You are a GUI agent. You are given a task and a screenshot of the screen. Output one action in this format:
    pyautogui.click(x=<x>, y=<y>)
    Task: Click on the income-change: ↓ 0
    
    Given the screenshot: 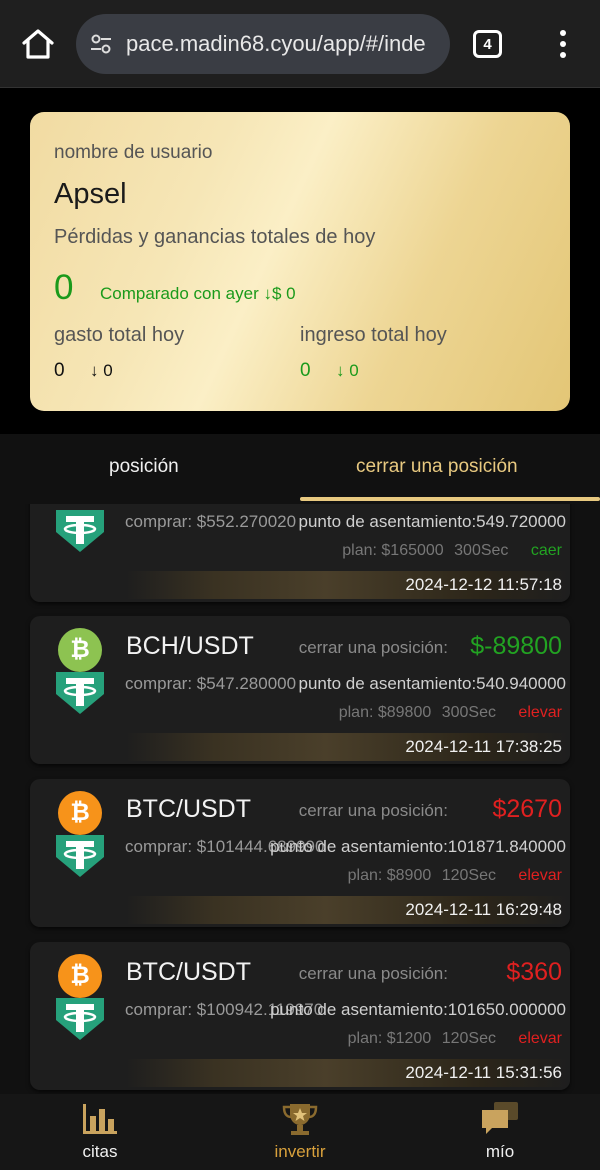 What is the action you would take?
    pyautogui.click(x=347, y=370)
    